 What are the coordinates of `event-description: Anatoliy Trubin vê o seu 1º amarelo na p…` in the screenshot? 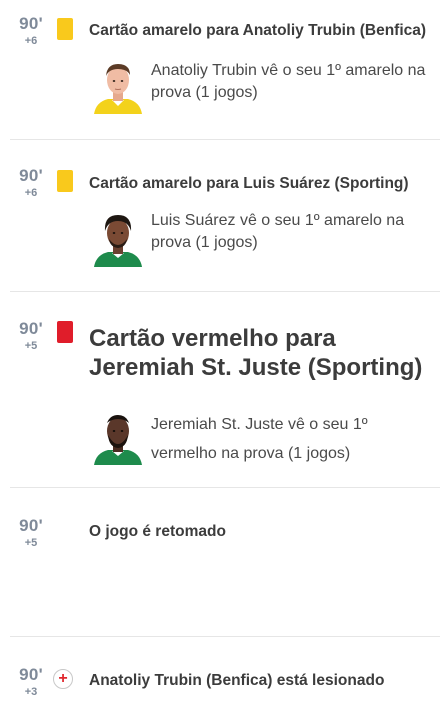 It's located at (288, 81).